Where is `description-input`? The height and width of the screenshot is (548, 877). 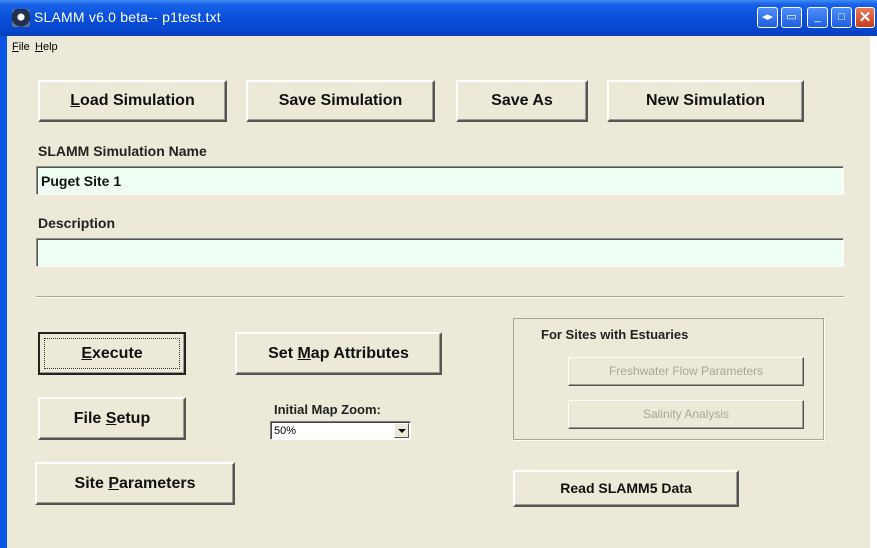
description-input is located at coordinates (440, 252).